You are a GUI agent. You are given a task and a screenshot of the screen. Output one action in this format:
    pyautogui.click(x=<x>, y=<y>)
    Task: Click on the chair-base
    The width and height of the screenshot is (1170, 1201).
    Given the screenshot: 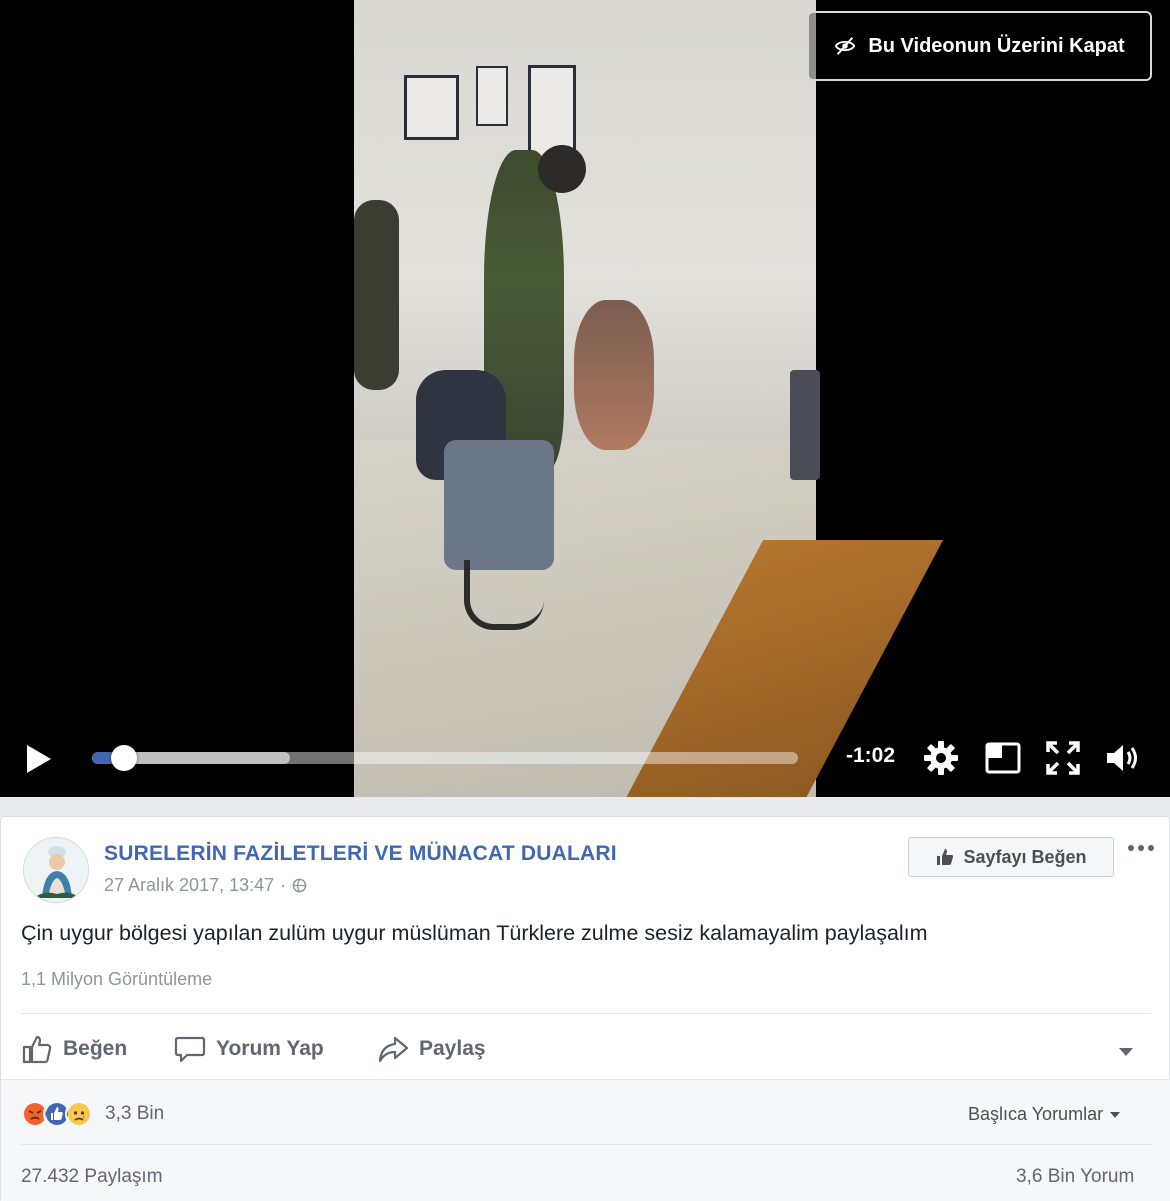 What is the action you would take?
    pyautogui.click(x=504, y=595)
    